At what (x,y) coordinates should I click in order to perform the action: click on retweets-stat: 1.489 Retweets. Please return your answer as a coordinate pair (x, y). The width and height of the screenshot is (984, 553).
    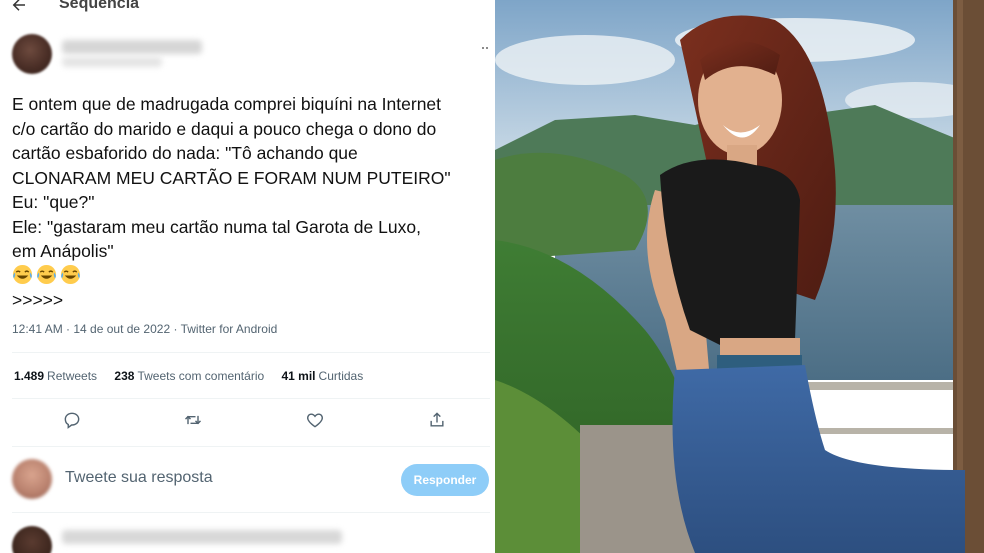
    Looking at the image, I should click on (55, 376).